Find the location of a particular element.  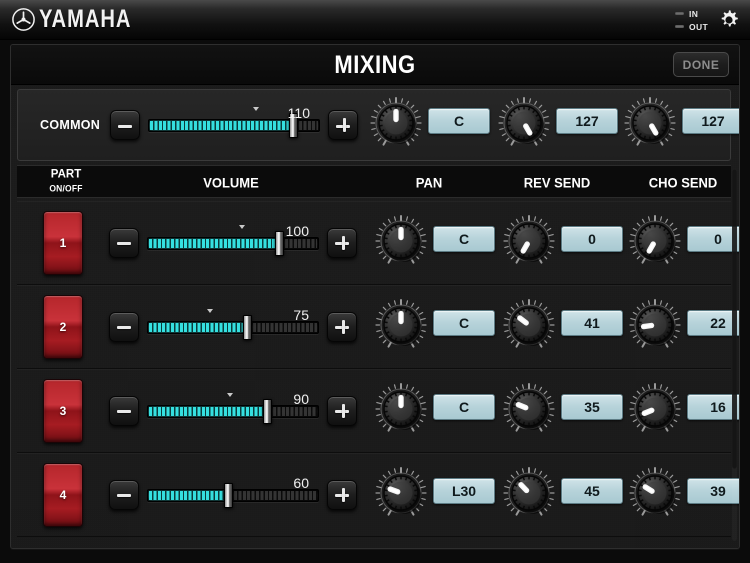

common-row: COMMON 110 C 127 127 is located at coordinates (378, 125).